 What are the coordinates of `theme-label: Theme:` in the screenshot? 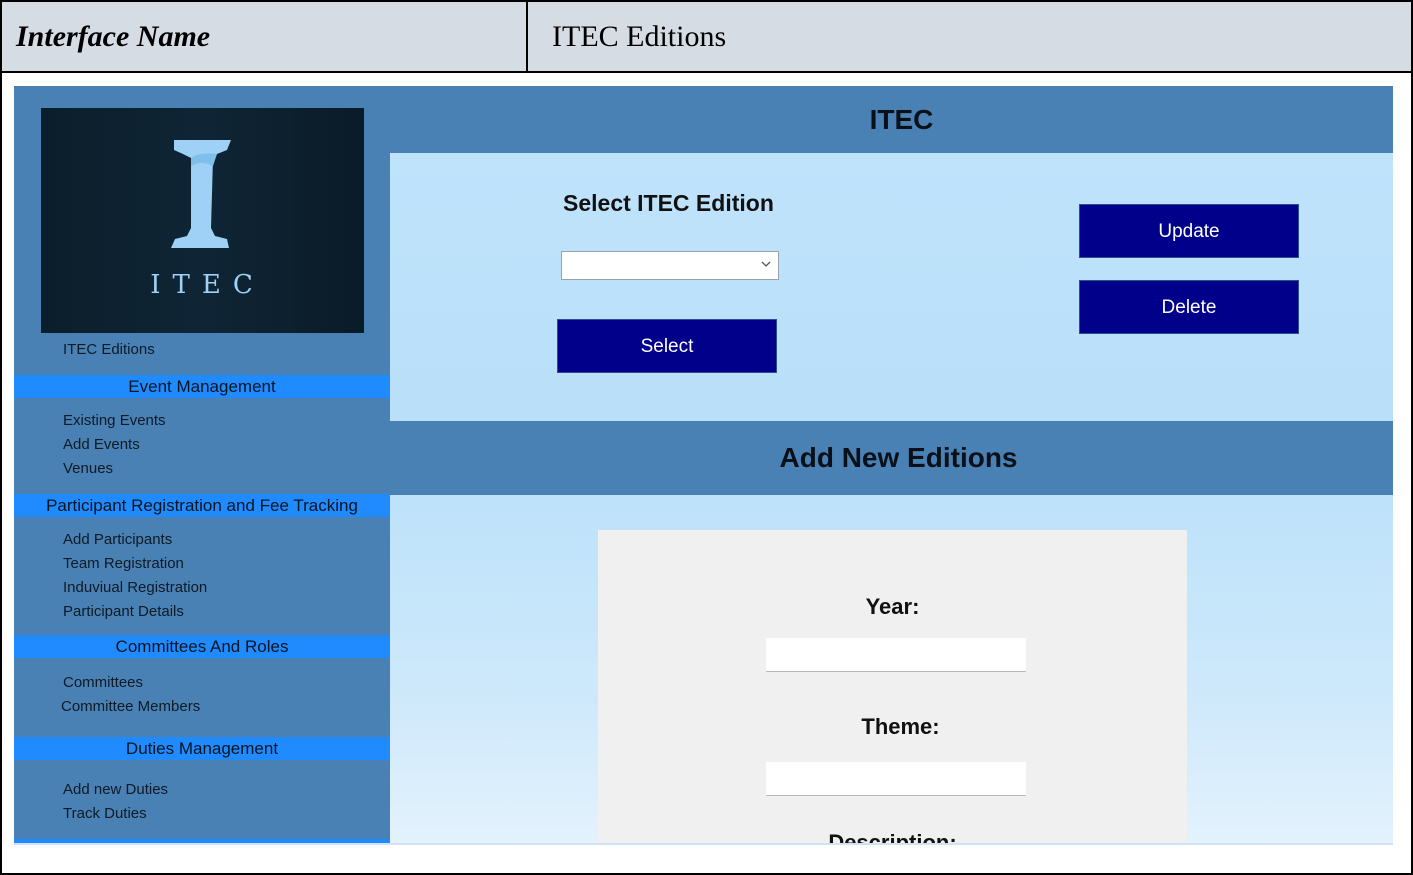 It's located at (900, 726).